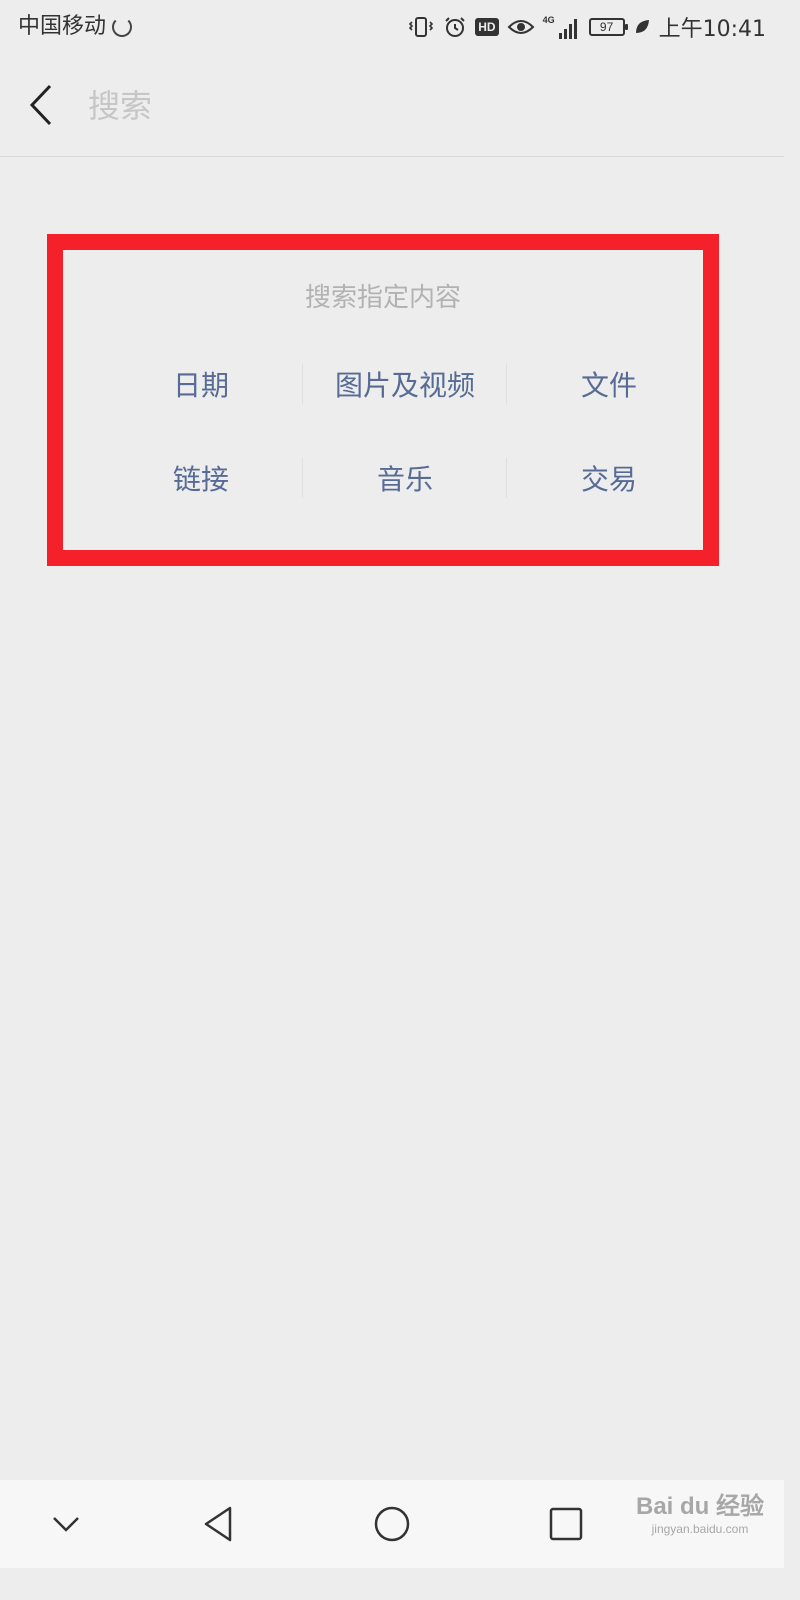 This screenshot has height=1600, width=800. Describe the element at coordinates (712, 29) in the screenshot. I see `clock: 上午10:41` at that location.